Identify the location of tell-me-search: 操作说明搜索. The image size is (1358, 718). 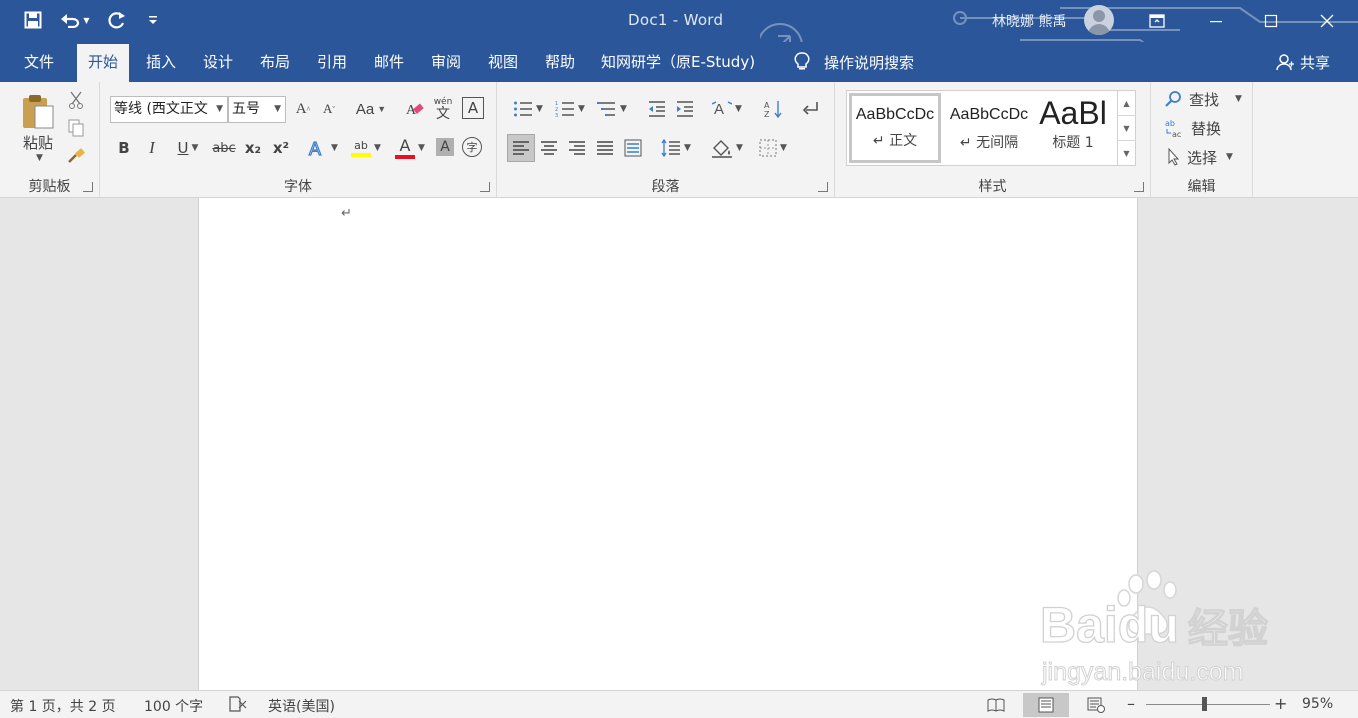
(854, 62).